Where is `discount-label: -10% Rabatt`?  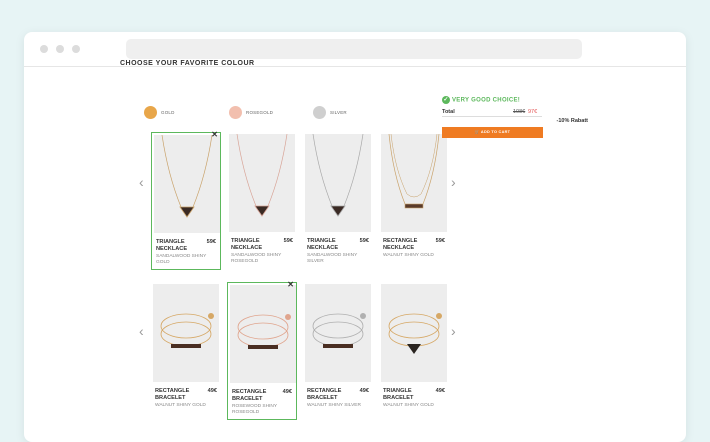
discount-label: -10% Rabatt is located at coordinates (572, 121).